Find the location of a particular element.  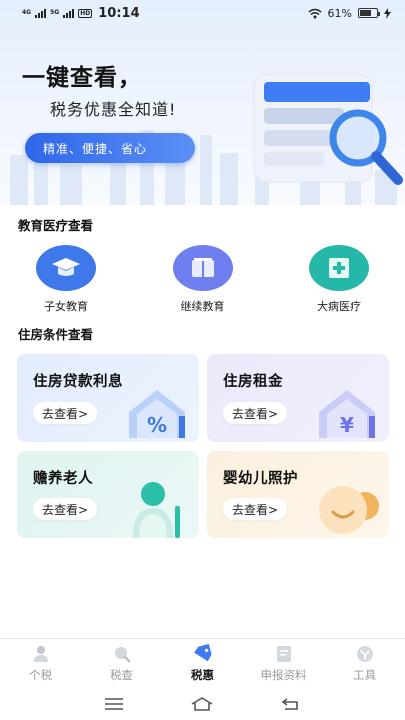

home-icon is located at coordinates (202, 704).